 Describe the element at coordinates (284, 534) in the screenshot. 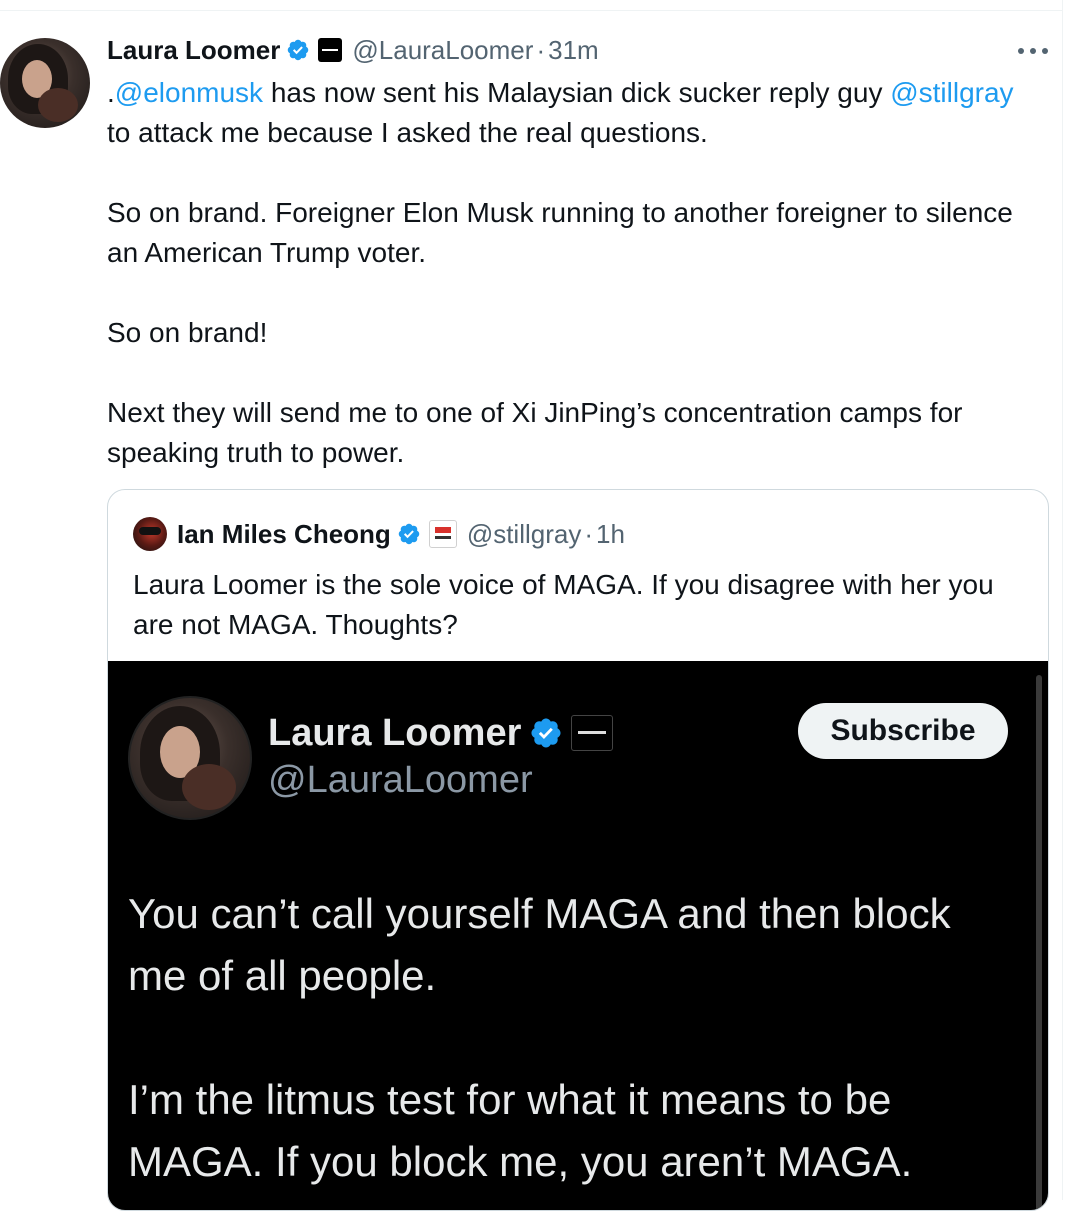

I see `quote-author-name: Ian Miles Cheong` at that location.